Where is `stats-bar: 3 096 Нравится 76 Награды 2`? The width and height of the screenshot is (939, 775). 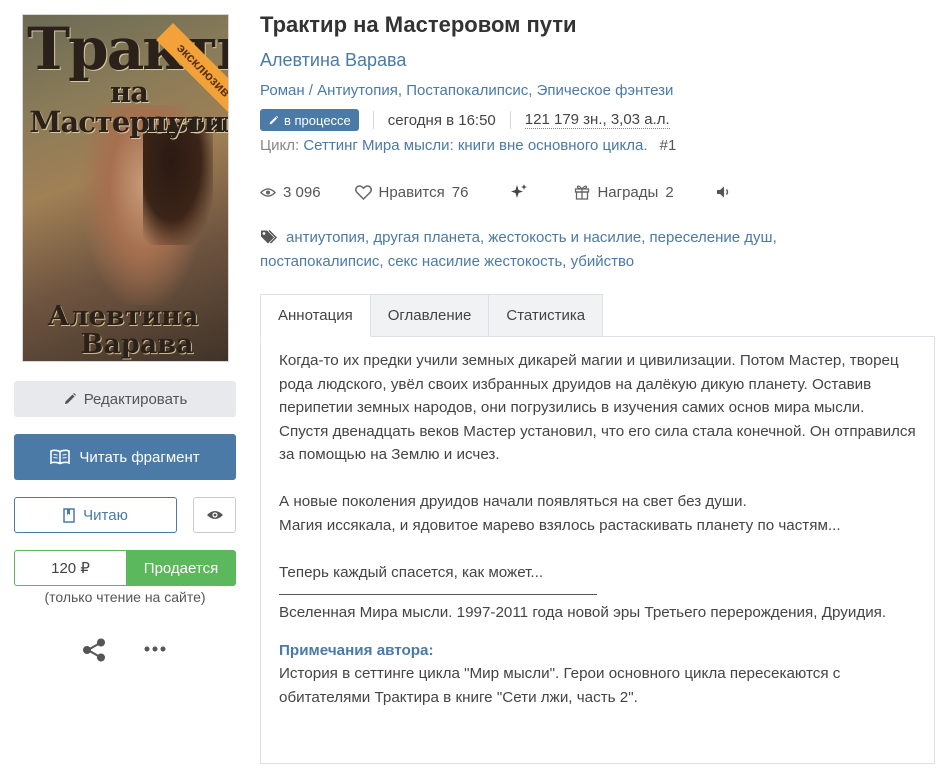
stats-bar: 3 096 Нравится 76 Награды 2 is located at coordinates (496, 192).